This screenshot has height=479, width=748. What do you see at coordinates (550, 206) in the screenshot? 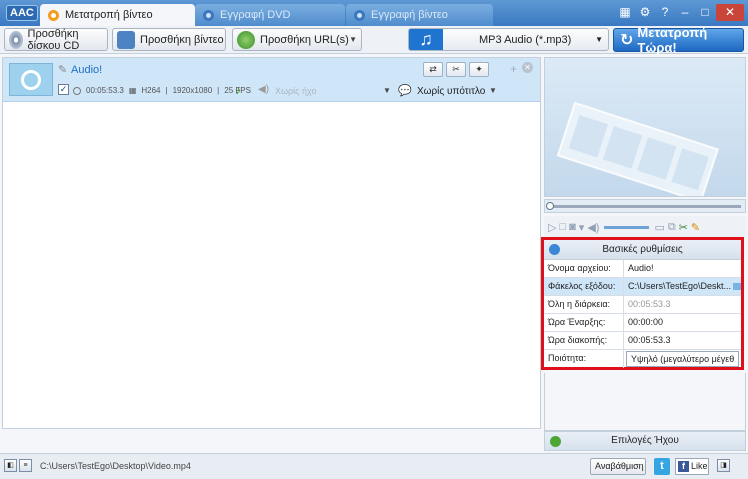
I see `seek-handle` at bounding box center [550, 206].